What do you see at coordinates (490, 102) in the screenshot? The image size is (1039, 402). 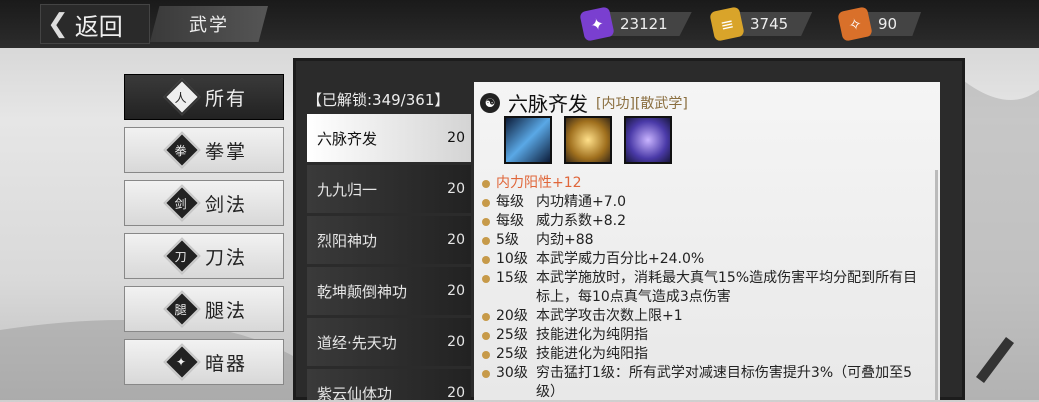 I see `internal-style-icon: ☯` at bounding box center [490, 102].